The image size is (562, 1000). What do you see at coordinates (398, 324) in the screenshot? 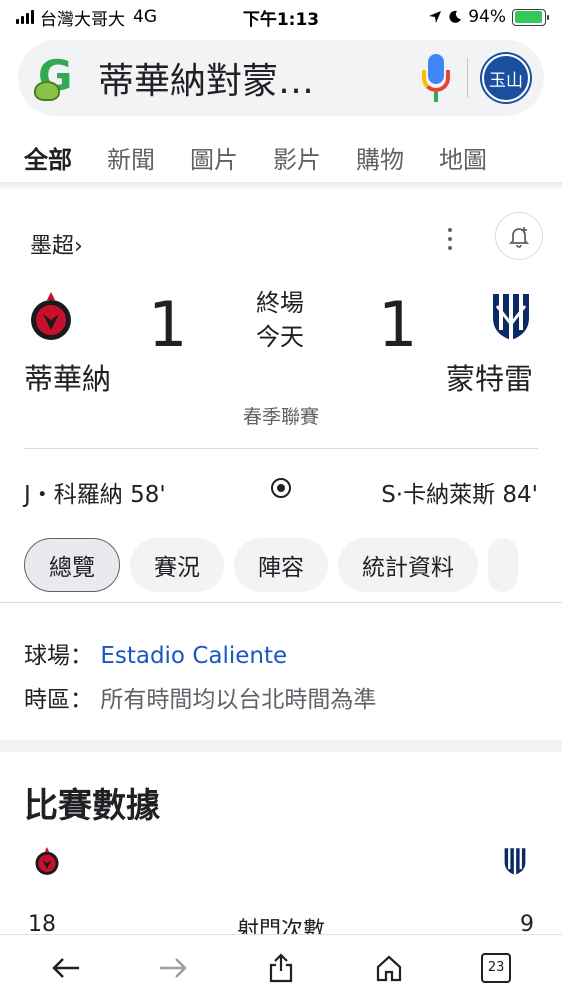
I see `away-score: 1` at bounding box center [398, 324].